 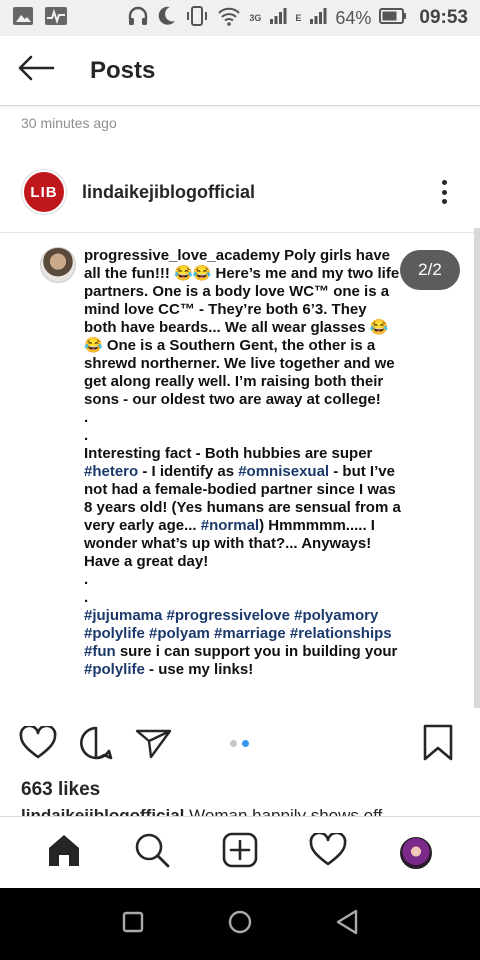 I want to click on activity-icon, so click(x=56, y=18).